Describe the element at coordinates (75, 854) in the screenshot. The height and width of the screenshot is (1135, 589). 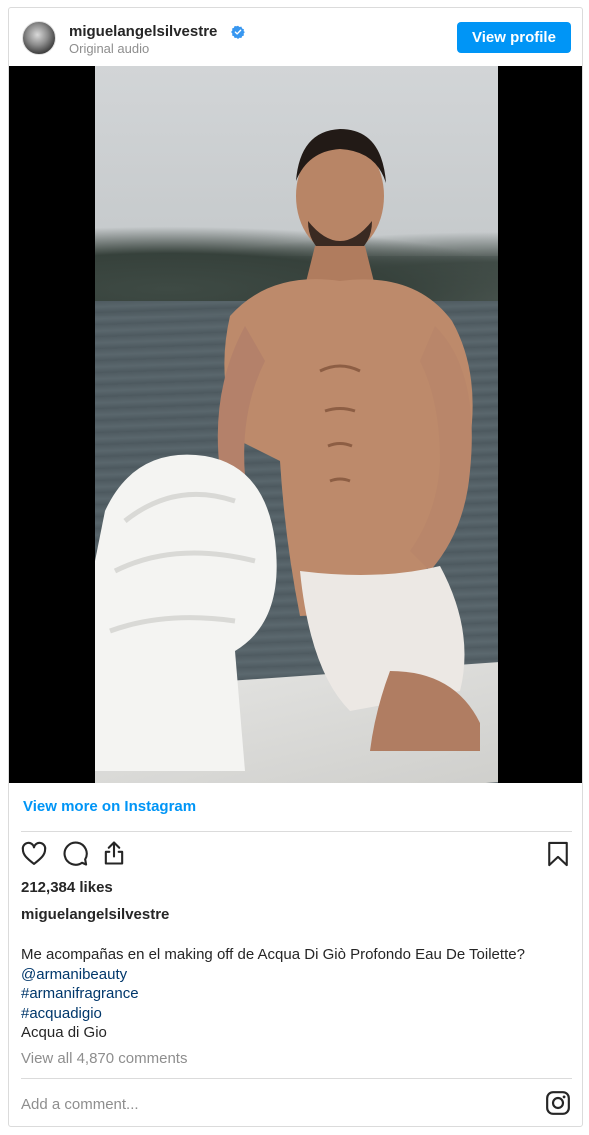
I see `comment-icon` at that location.